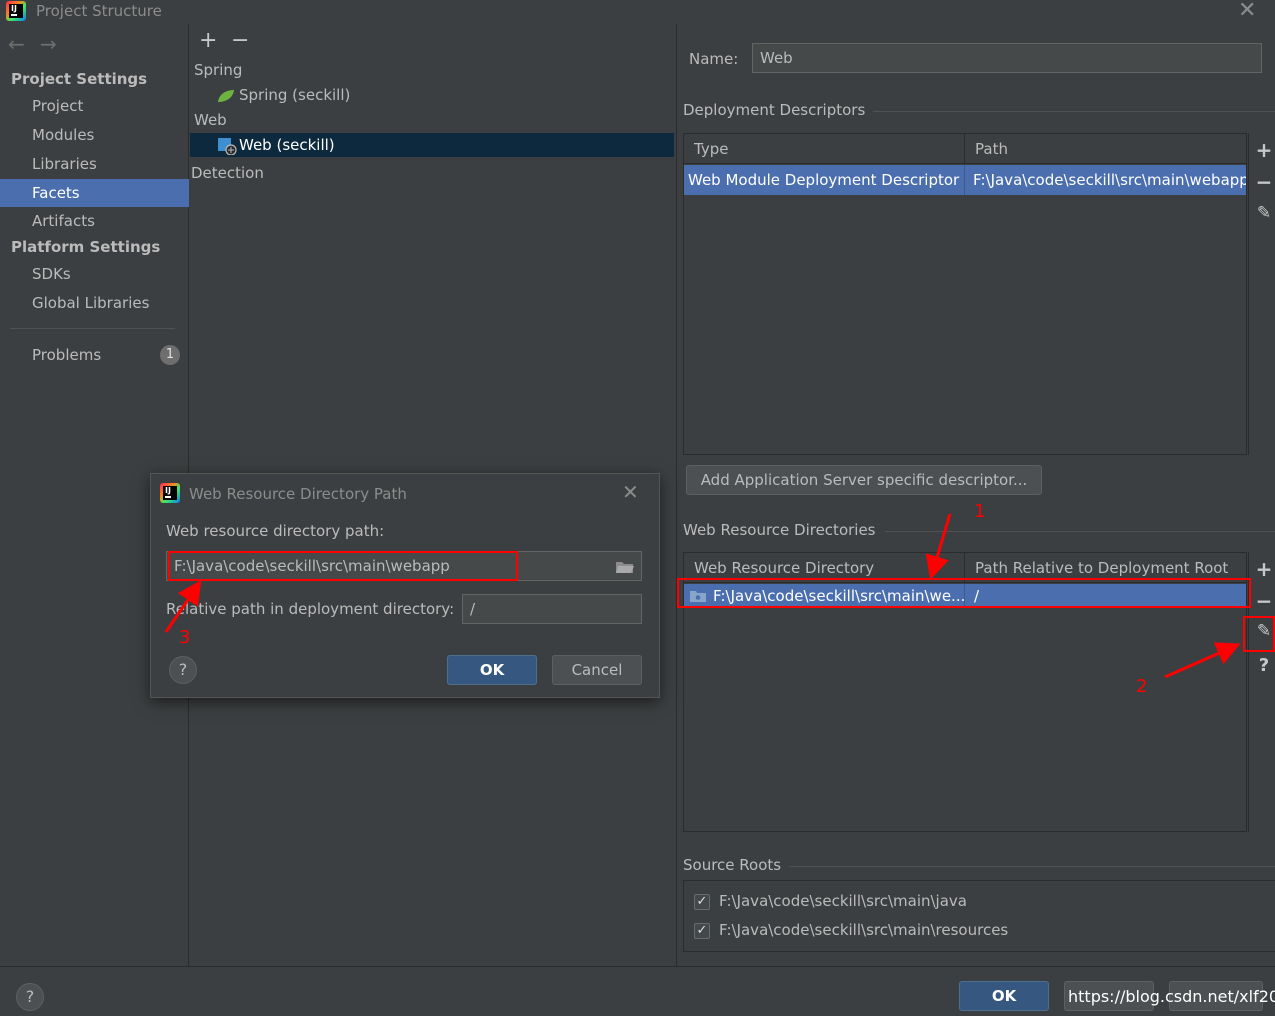 This screenshot has width=1275, height=1016. Describe the element at coordinates (824, 149) in the screenshot. I see `column-header-type: Type` at that location.